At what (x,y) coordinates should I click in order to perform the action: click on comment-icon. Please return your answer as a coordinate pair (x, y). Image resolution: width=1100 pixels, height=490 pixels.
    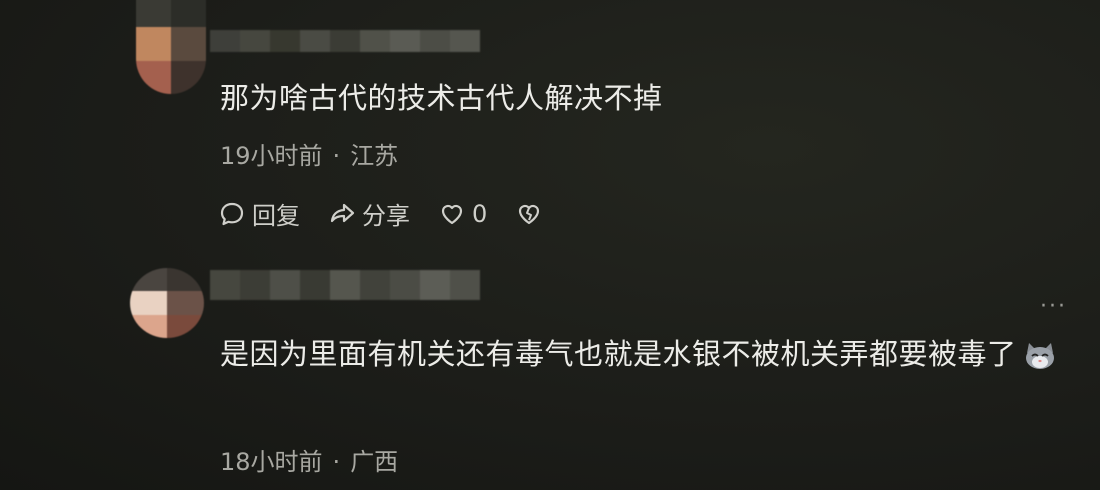
    Looking at the image, I should click on (232, 213).